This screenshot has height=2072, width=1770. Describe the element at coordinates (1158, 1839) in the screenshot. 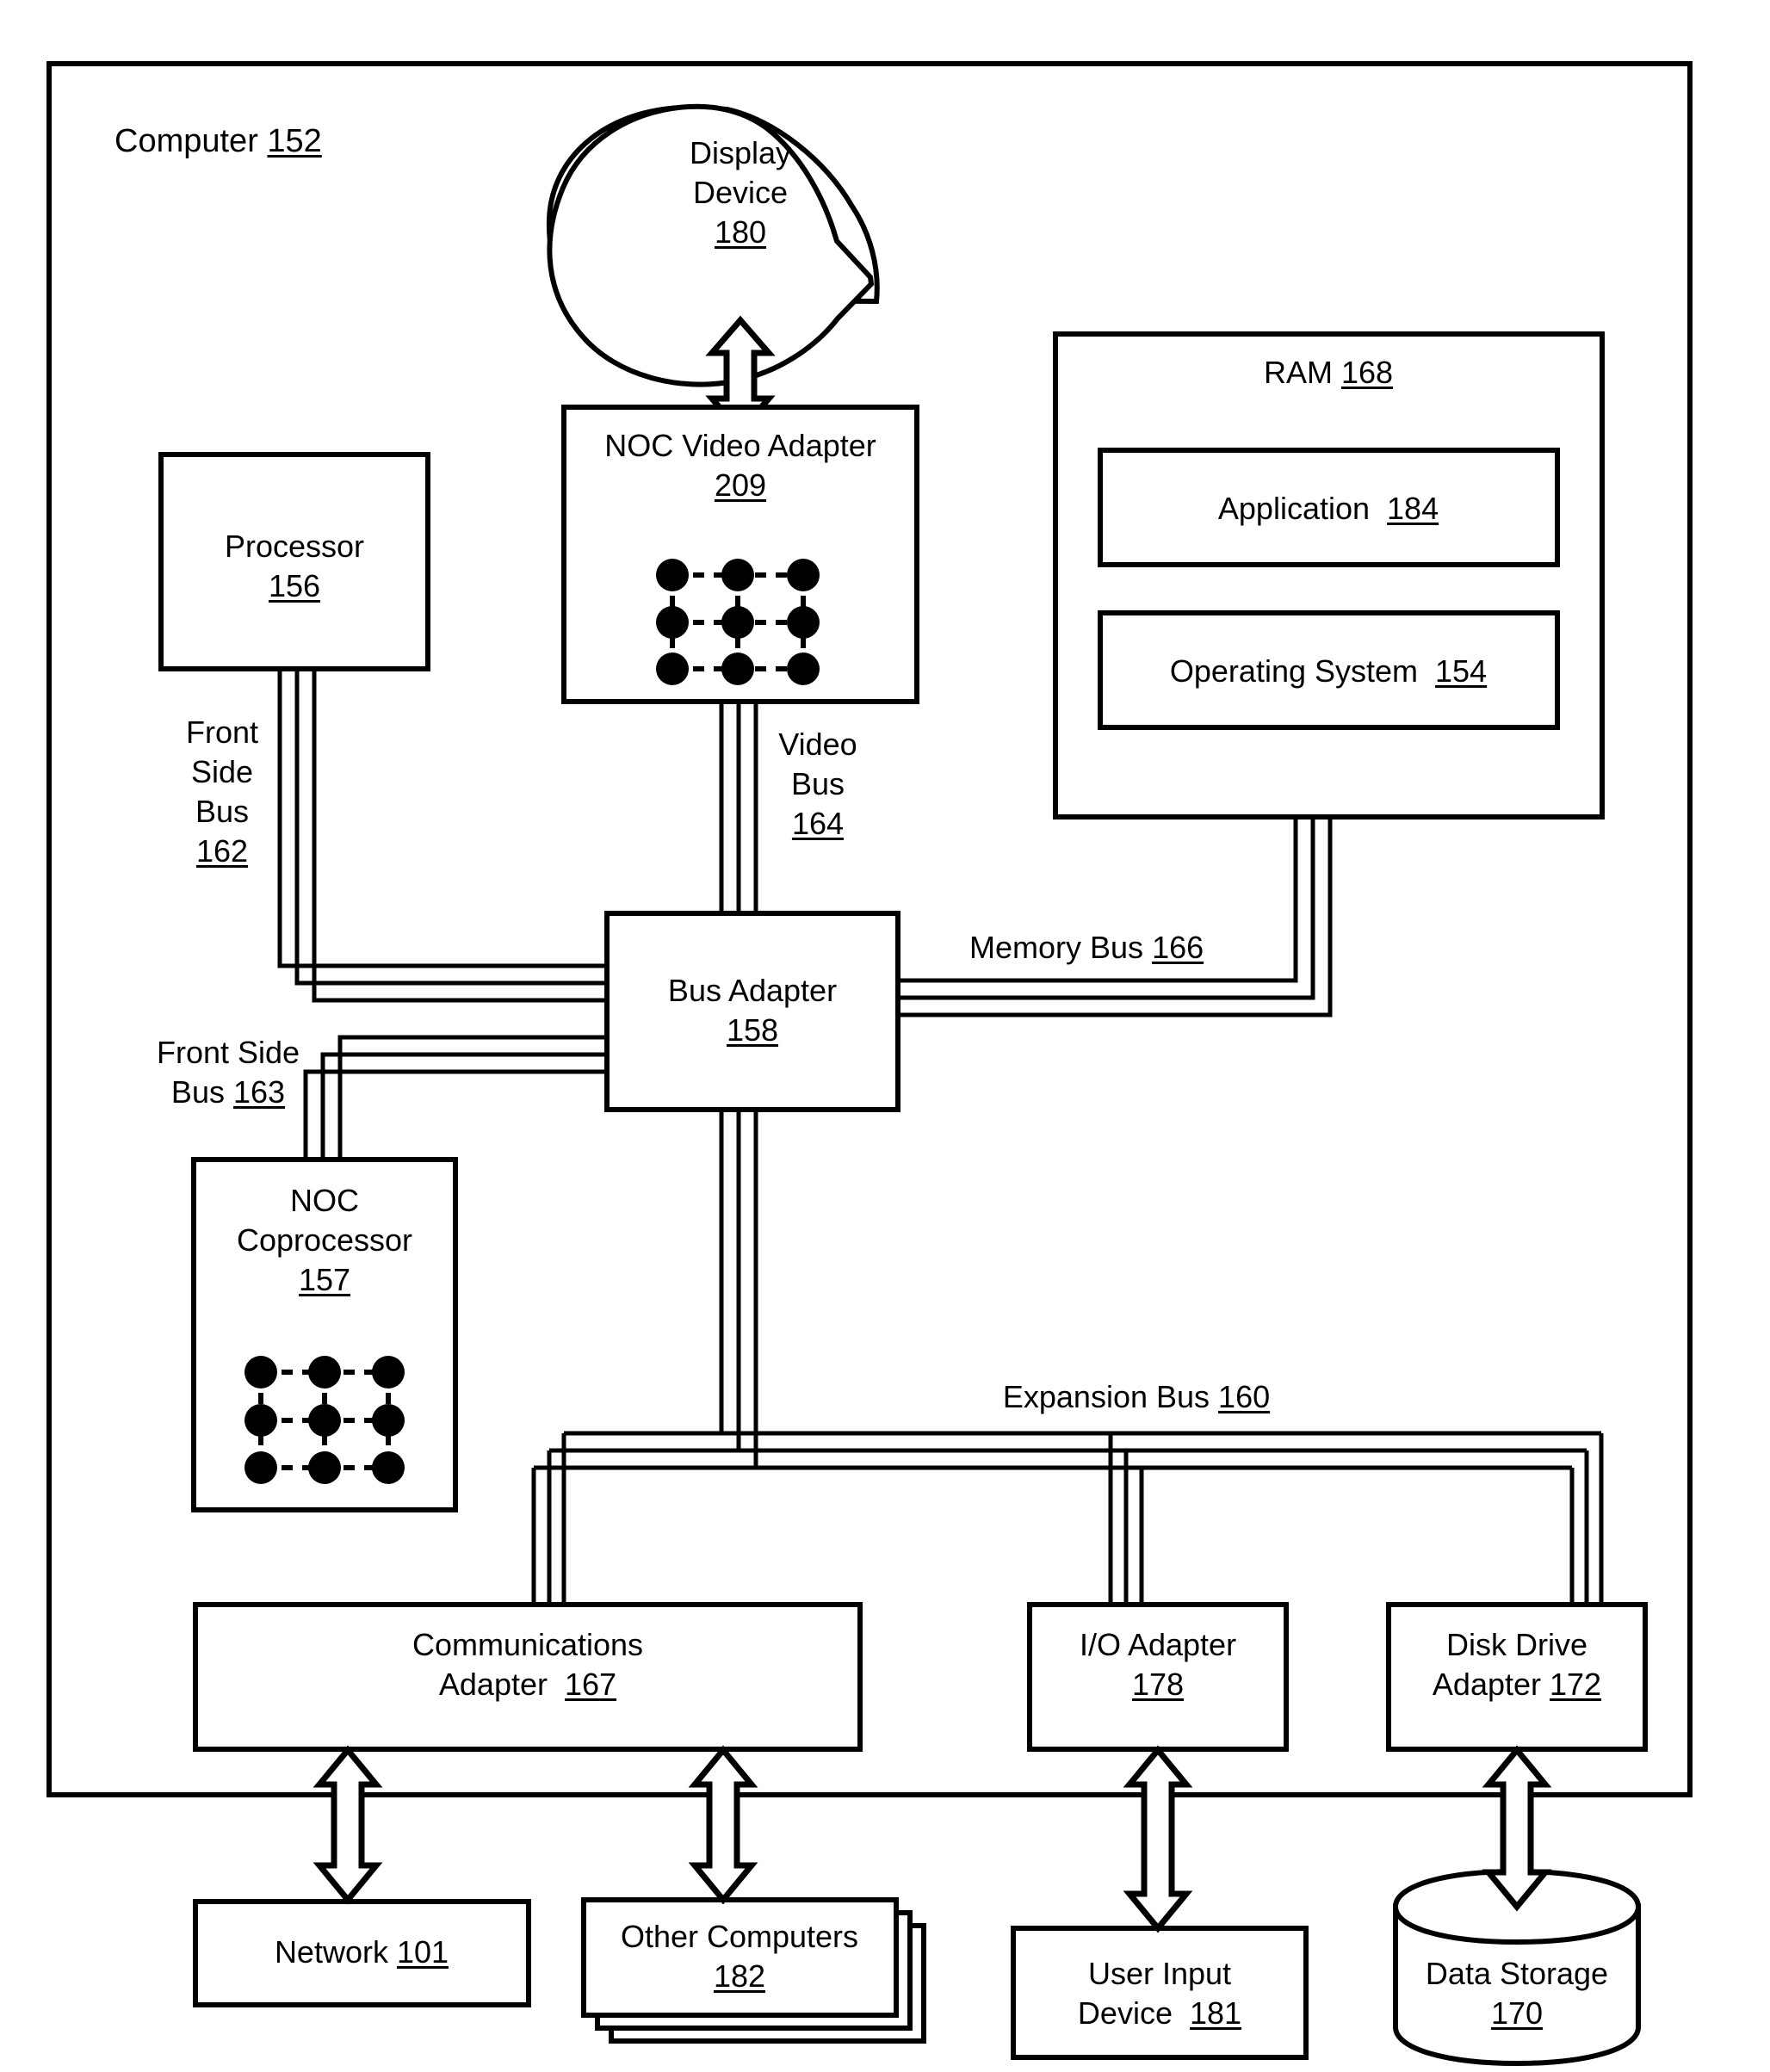

I see `io-to-user-input-arrow` at that location.